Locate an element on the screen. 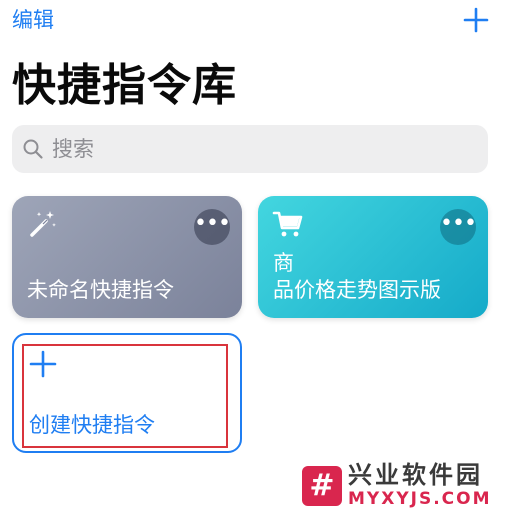 Image resolution: width=508 pixels, height=521 pixels. shopping-cart-icon is located at coordinates (287, 224).